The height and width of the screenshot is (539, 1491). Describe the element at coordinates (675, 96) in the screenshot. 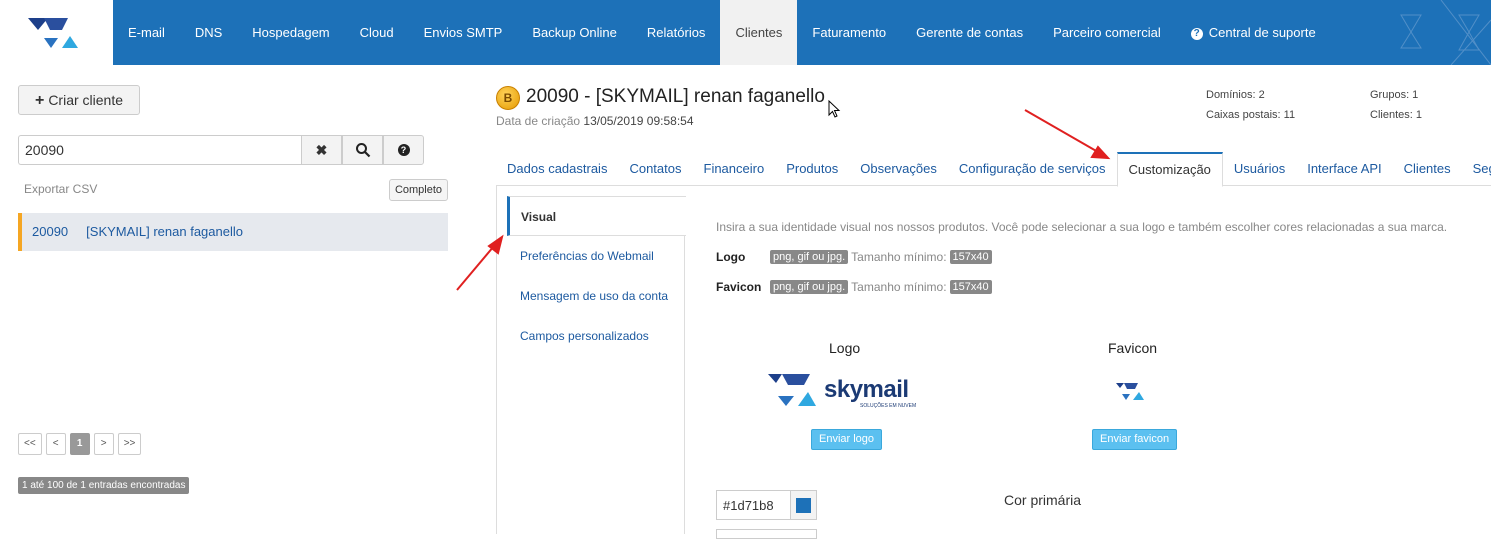

I see `client-title: 20090 - [SKYMAIL] renan faganello` at that location.